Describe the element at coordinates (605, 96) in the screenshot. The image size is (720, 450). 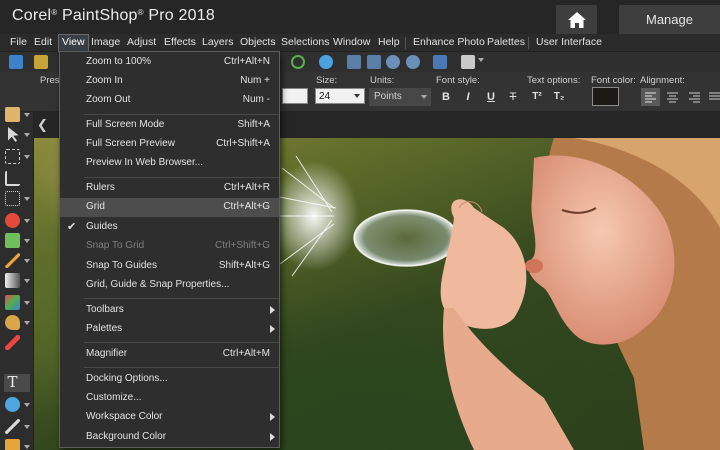
I see `font-color-swatch` at that location.